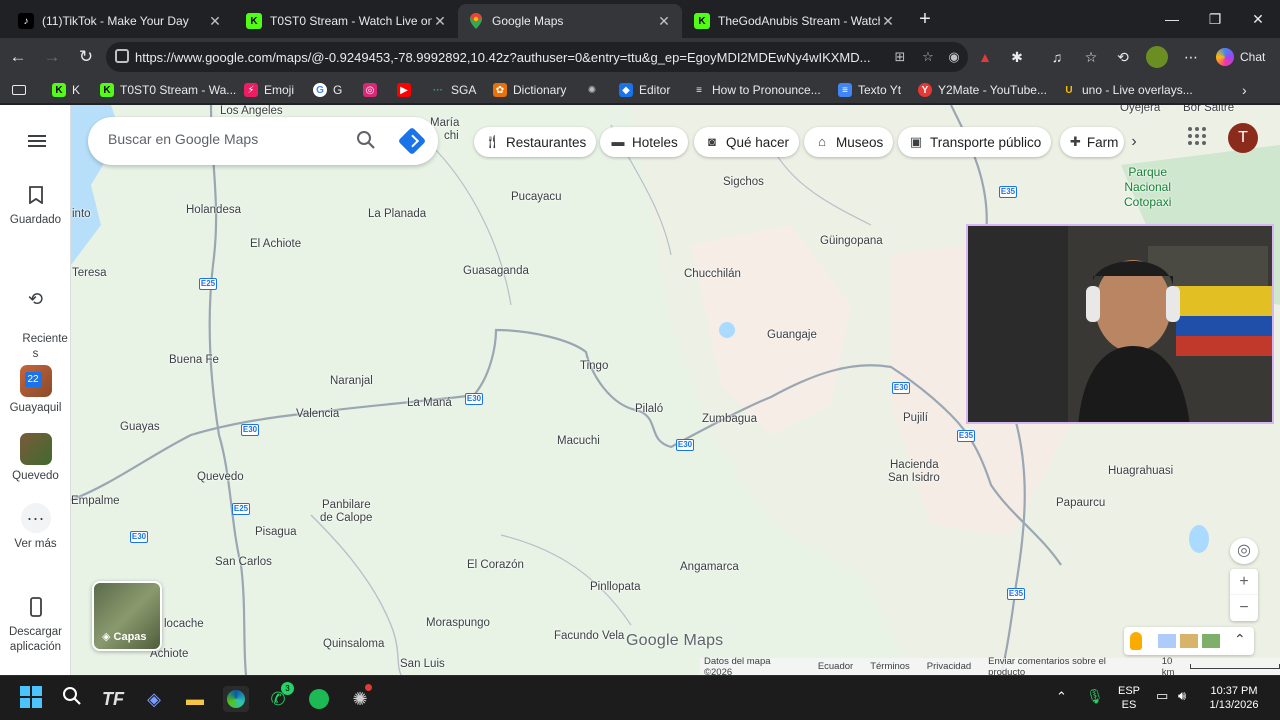 This screenshot has width=1280, height=720. Describe the element at coordinates (236, 699) in the screenshot. I see `edge-browser-icon` at that location.